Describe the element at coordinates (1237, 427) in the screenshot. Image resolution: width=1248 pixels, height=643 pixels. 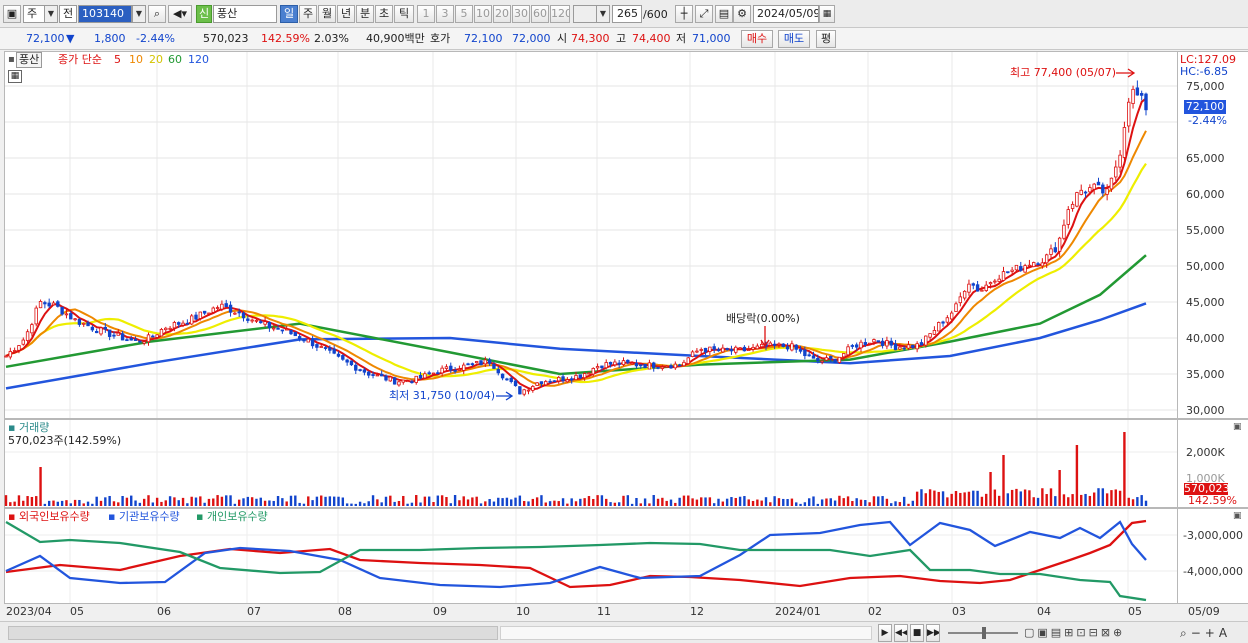
I see `volume-close-icon: ▣` at that location.